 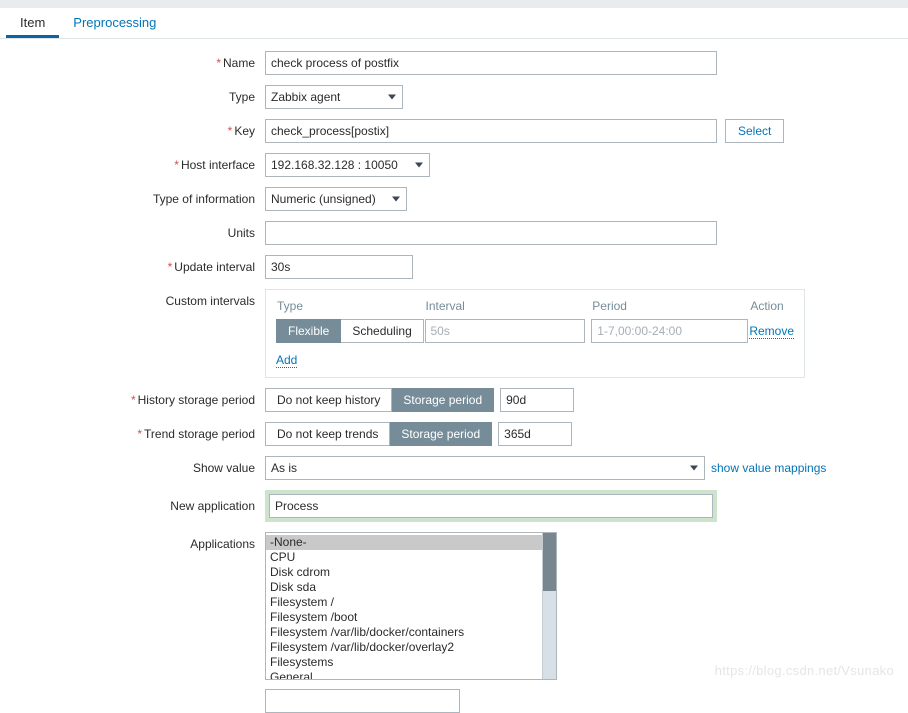 I want to click on list-item: Filesystems, so click(x=404, y=662).